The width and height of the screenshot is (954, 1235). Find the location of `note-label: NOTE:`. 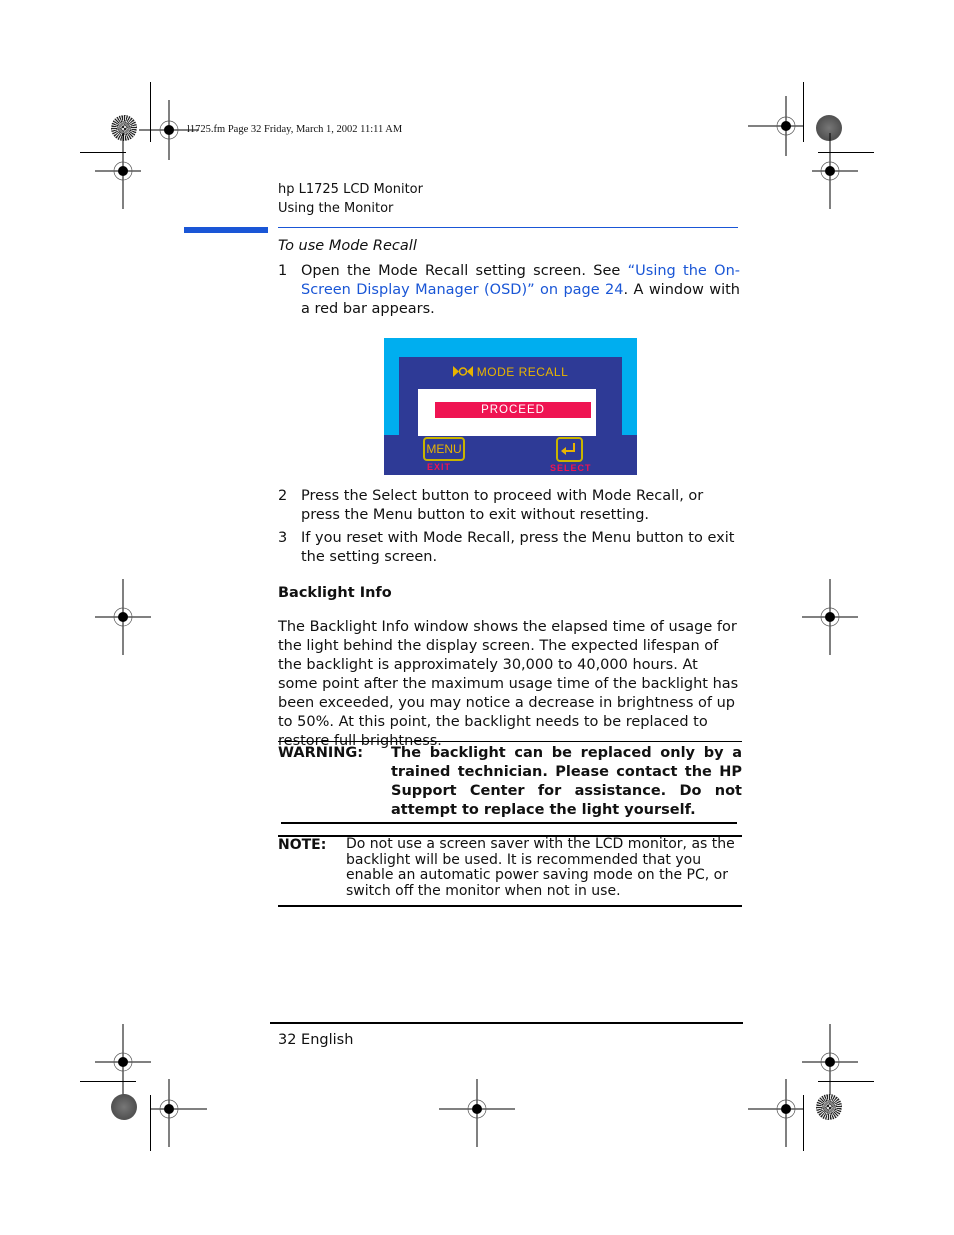

note-label: NOTE: is located at coordinates (302, 845).